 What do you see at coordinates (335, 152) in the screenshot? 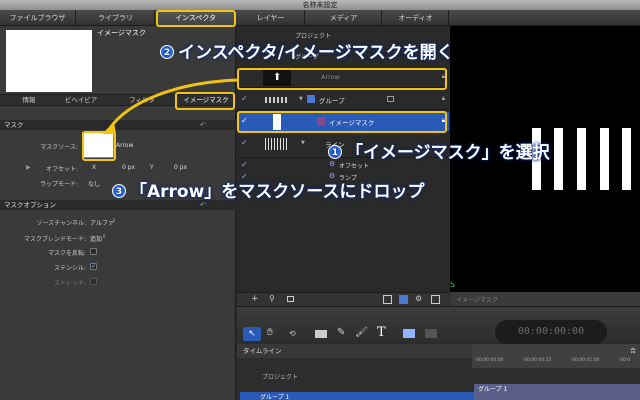
I see `step-badge: 1` at bounding box center [335, 152].